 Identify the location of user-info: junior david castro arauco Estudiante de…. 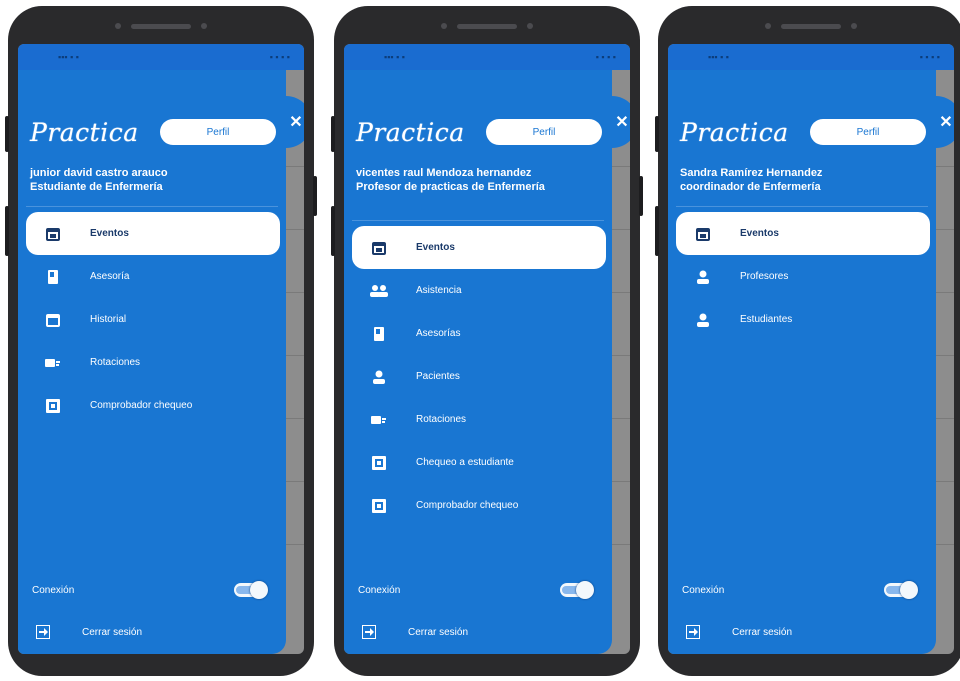
(154, 180).